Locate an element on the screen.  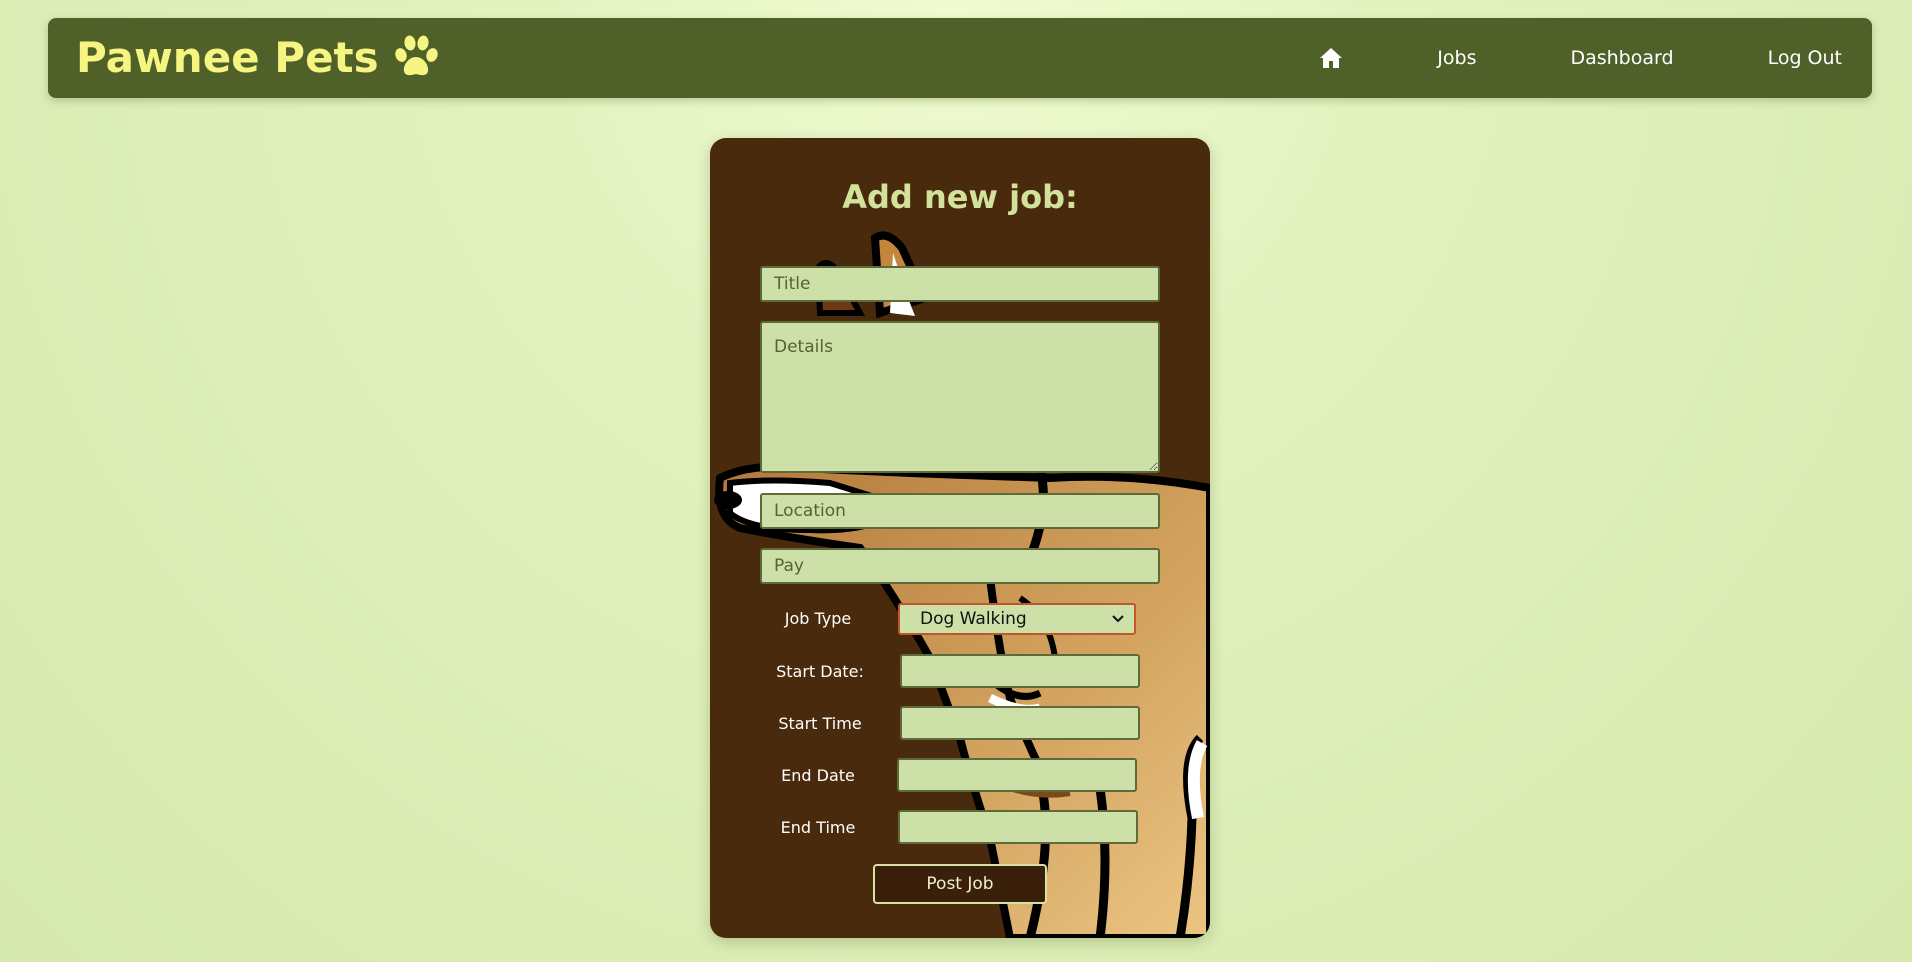
job-type-label: Job Type is located at coordinates (818, 618).